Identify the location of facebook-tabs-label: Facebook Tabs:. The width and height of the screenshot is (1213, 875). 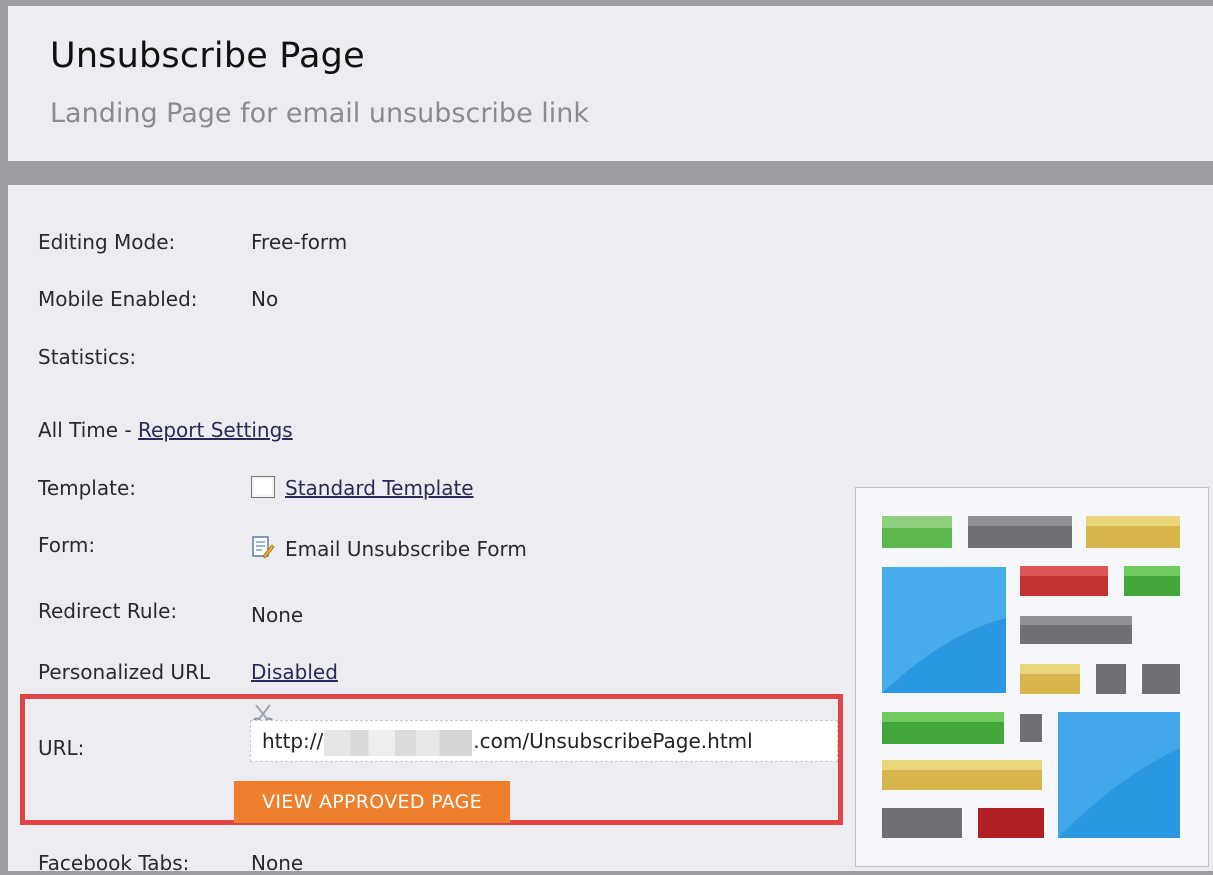
(114, 863).